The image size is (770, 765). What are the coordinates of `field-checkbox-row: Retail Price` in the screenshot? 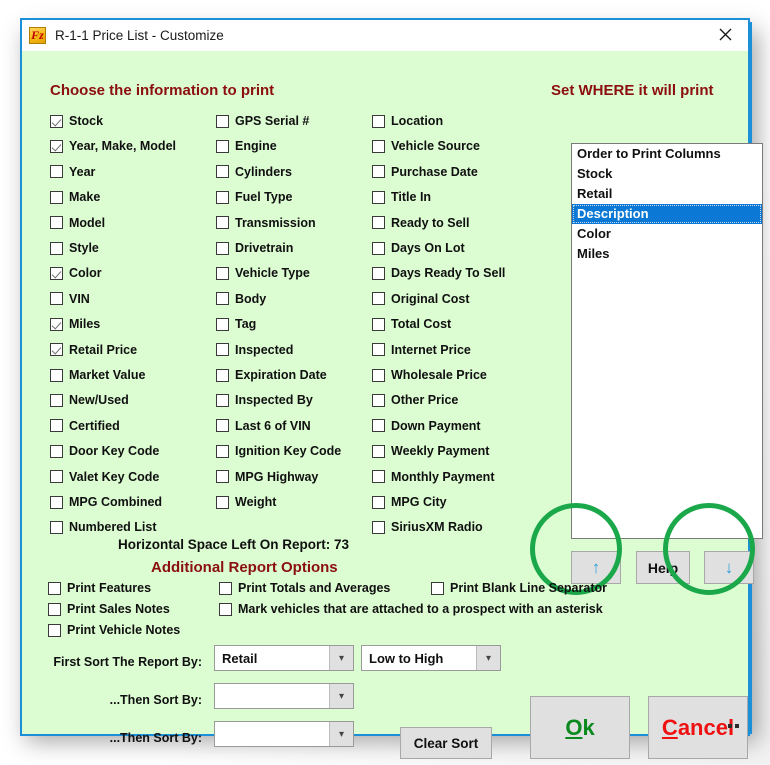 It's located at (93, 350).